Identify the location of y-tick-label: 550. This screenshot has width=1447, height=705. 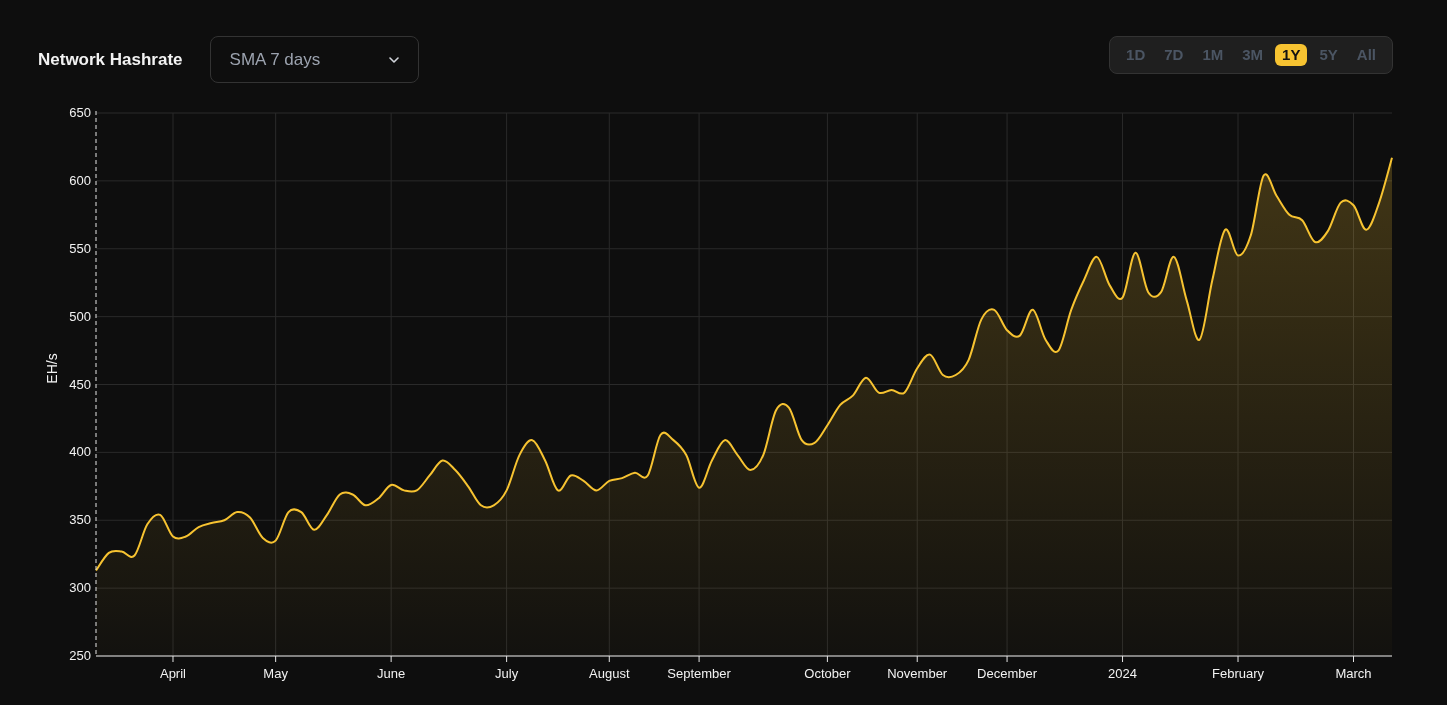
(80, 248).